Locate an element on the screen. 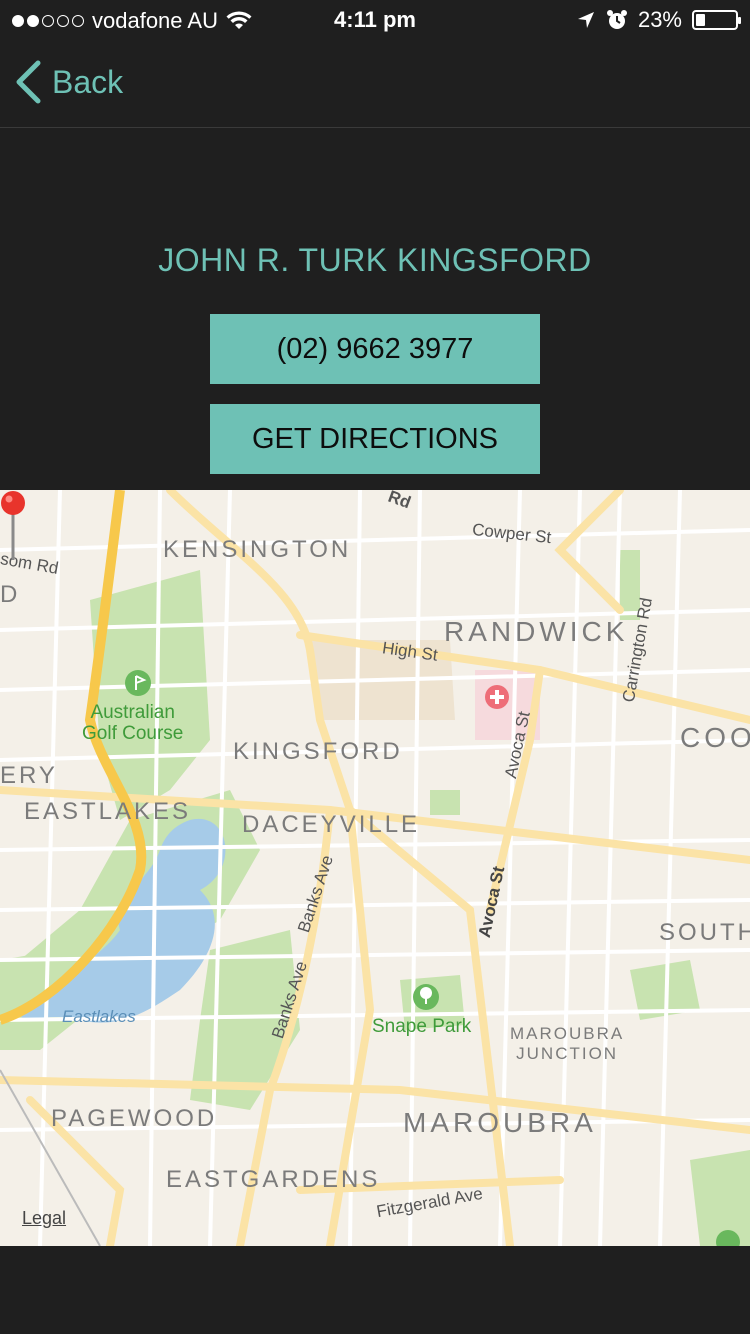 This screenshot has width=750, height=1334. suburb-label: D is located at coordinates (10, 594).